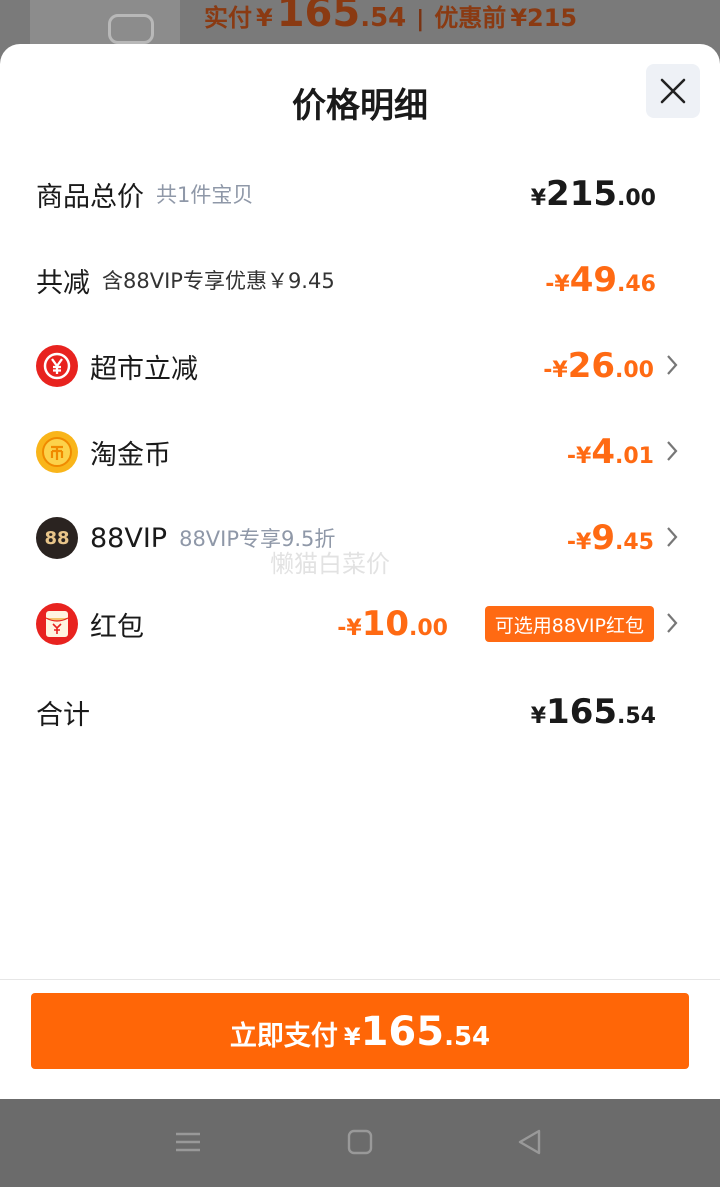 This screenshot has height=1187, width=720. Describe the element at coordinates (117, 627) in the screenshot. I see `red-packet-label: 红包` at that location.